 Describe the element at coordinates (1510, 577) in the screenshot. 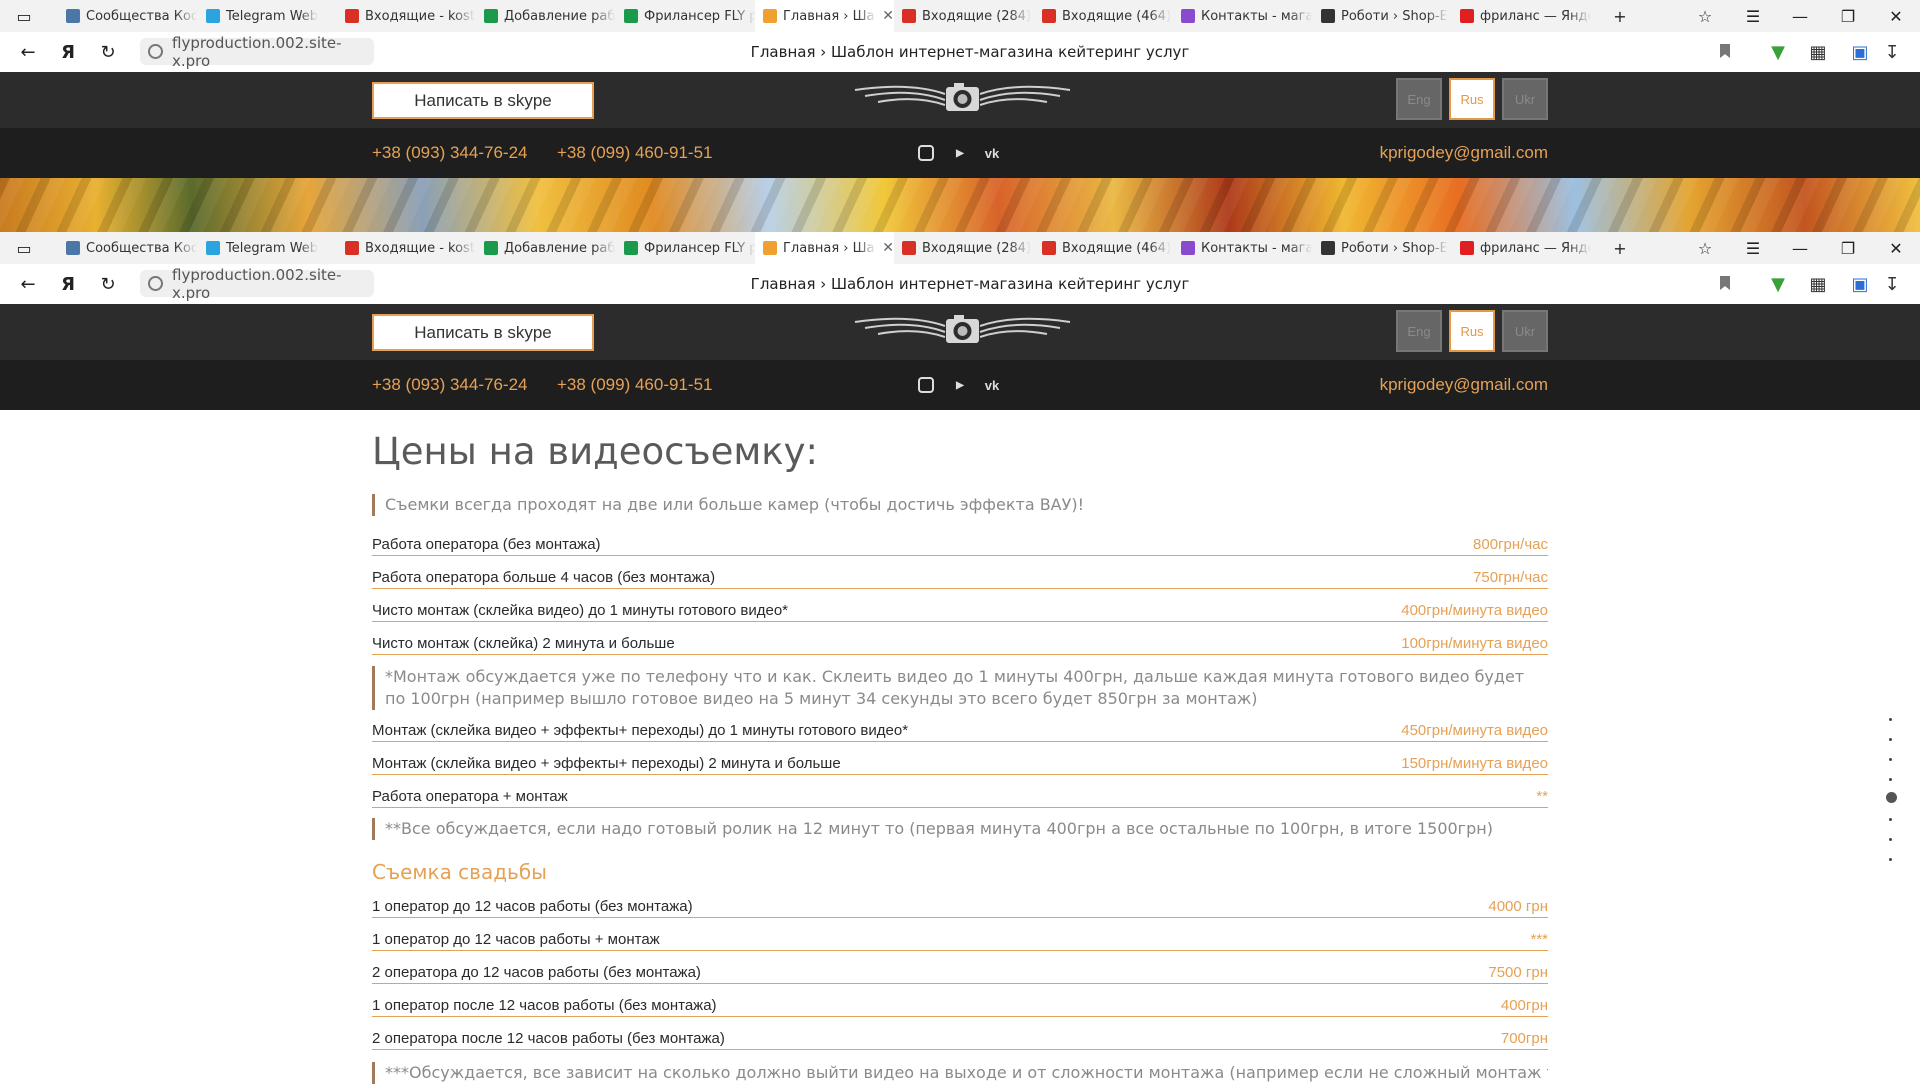

I see `price-value: 750грн/час` at that location.